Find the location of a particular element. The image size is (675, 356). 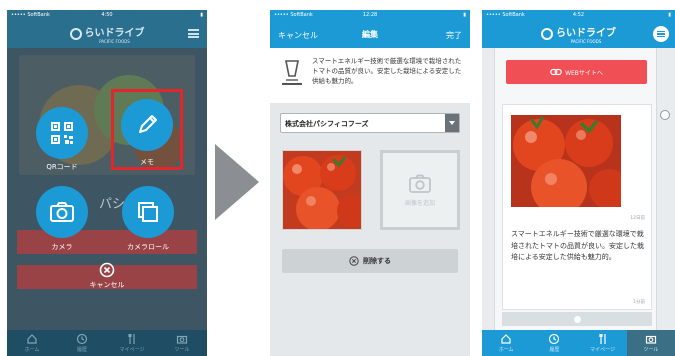

status-bar: ••••• SoftBank 4:50 ▮ is located at coordinates (107, 15).